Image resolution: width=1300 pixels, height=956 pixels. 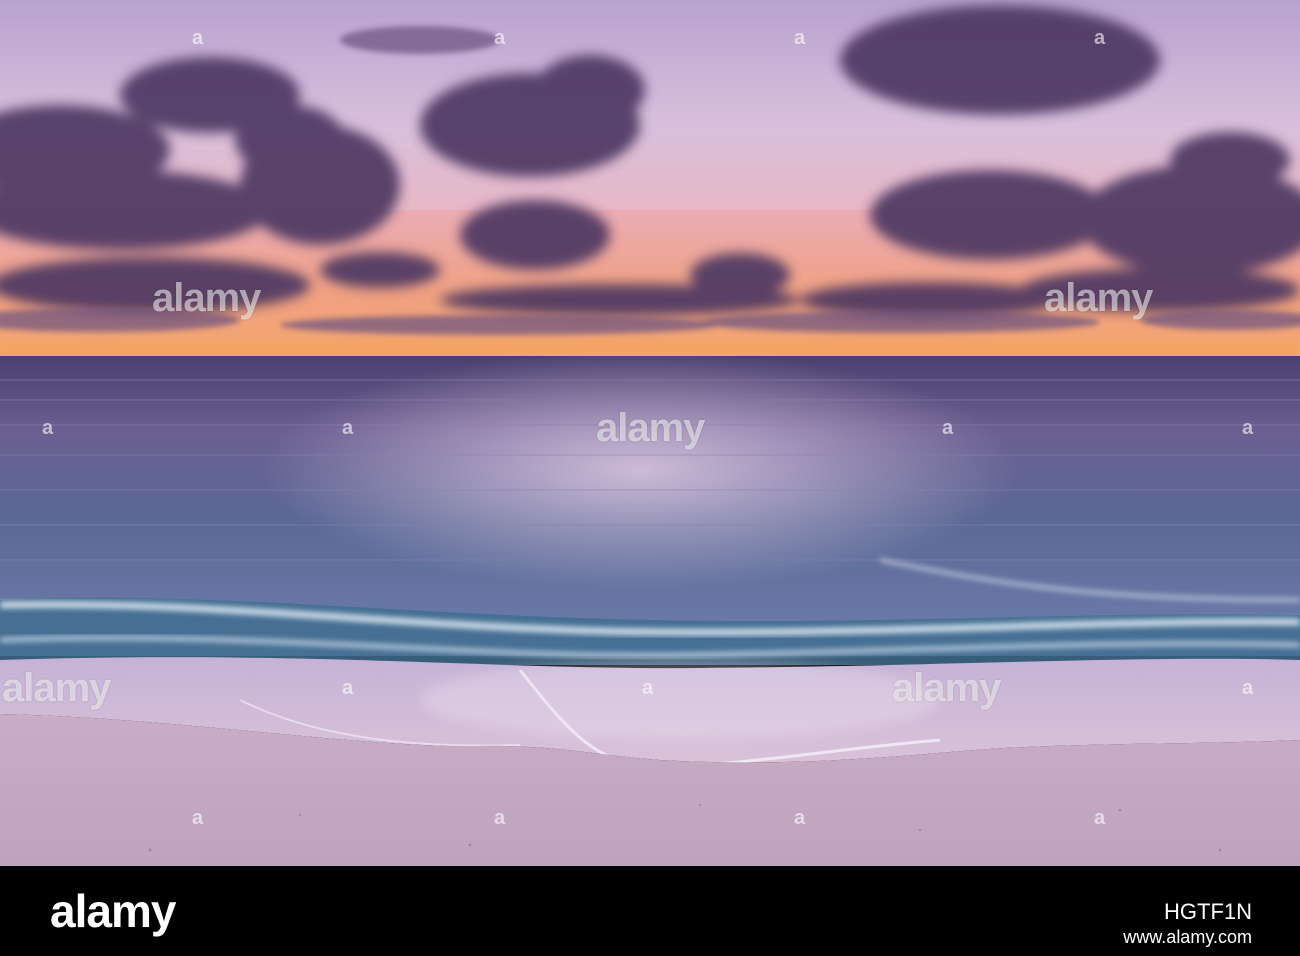 What do you see at coordinates (1208, 911) in the screenshot?
I see `image-id: HGTF1N` at bounding box center [1208, 911].